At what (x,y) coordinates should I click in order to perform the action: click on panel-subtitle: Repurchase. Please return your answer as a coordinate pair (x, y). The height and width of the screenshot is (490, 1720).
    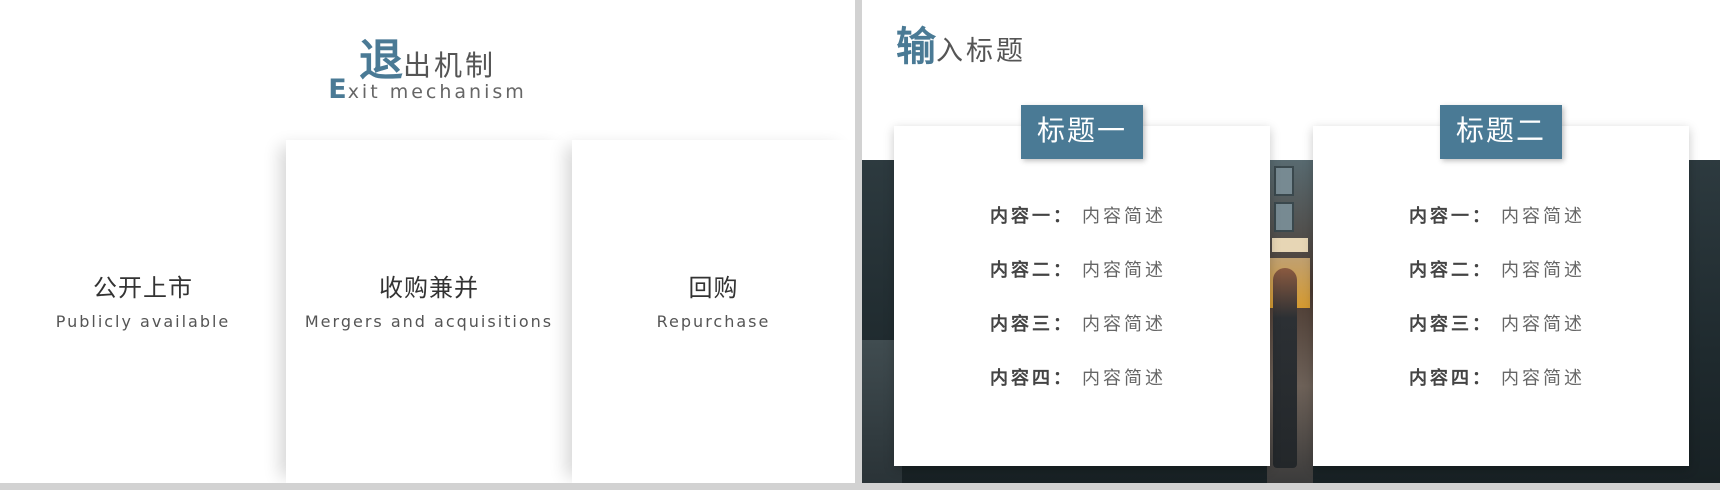
    Looking at the image, I should click on (713, 321).